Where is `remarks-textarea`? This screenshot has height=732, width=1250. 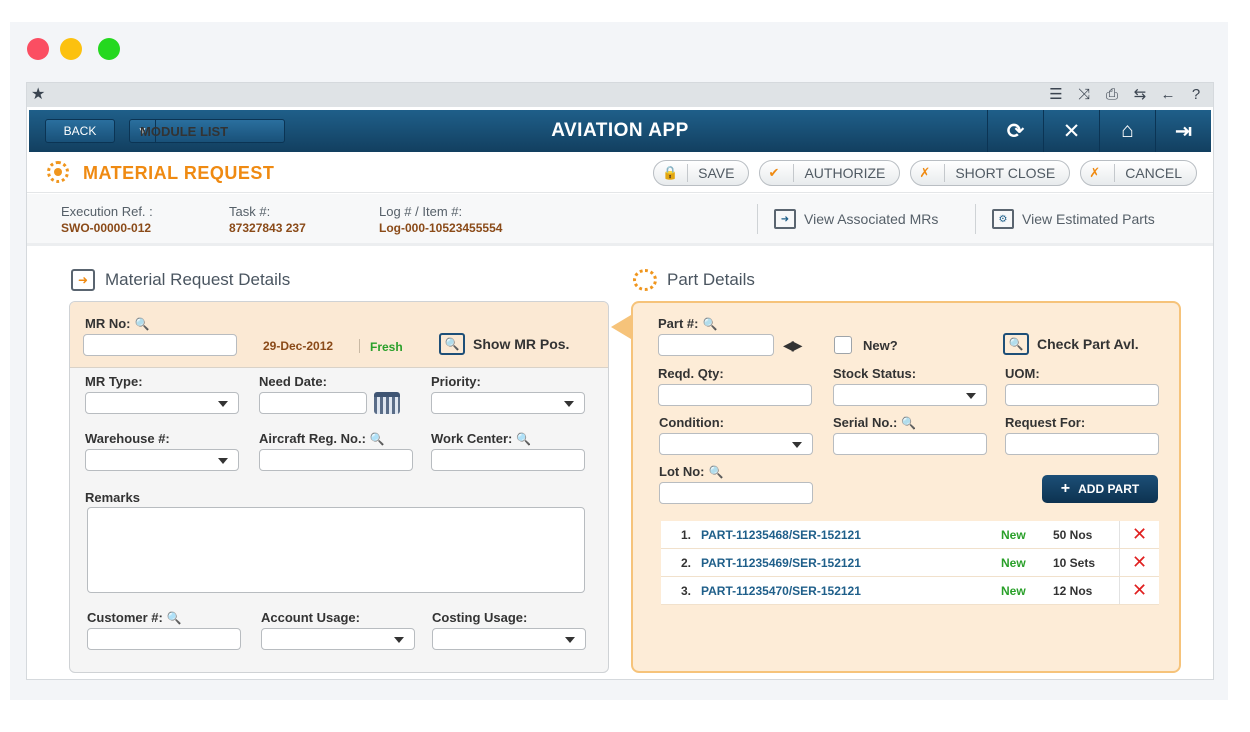
remarks-textarea is located at coordinates (336, 550).